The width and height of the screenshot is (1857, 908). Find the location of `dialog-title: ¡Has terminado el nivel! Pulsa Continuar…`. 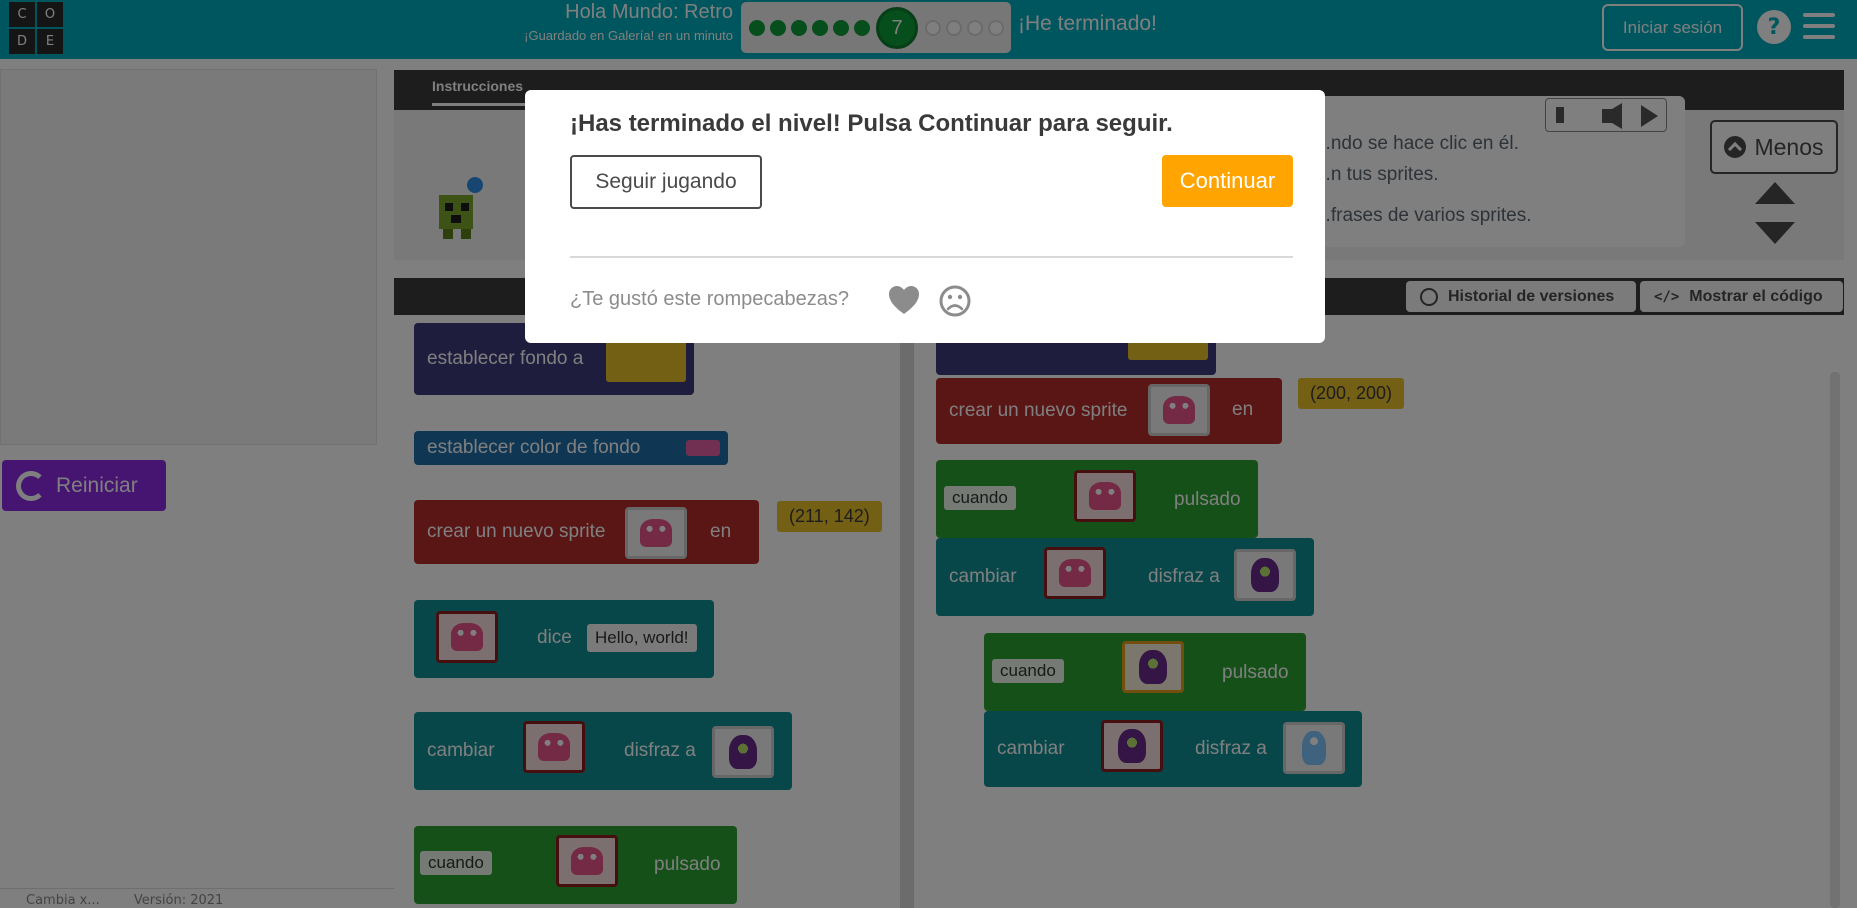

dialog-title: ¡Has terminado el nivel! Pulsa Continuar… is located at coordinates (871, 123).